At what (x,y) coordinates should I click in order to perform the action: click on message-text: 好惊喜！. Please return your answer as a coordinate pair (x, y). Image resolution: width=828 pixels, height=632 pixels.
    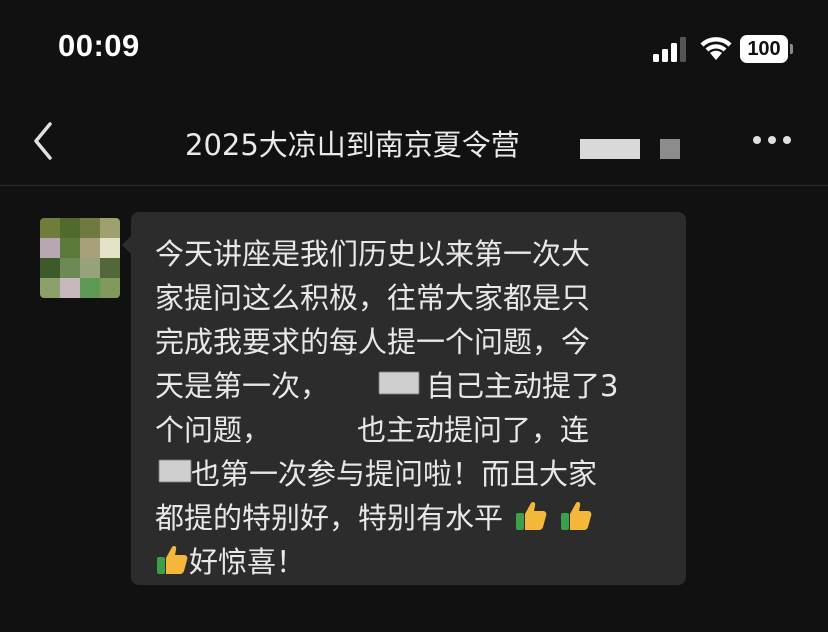
    Looking at the image, I should click on (247, 562).